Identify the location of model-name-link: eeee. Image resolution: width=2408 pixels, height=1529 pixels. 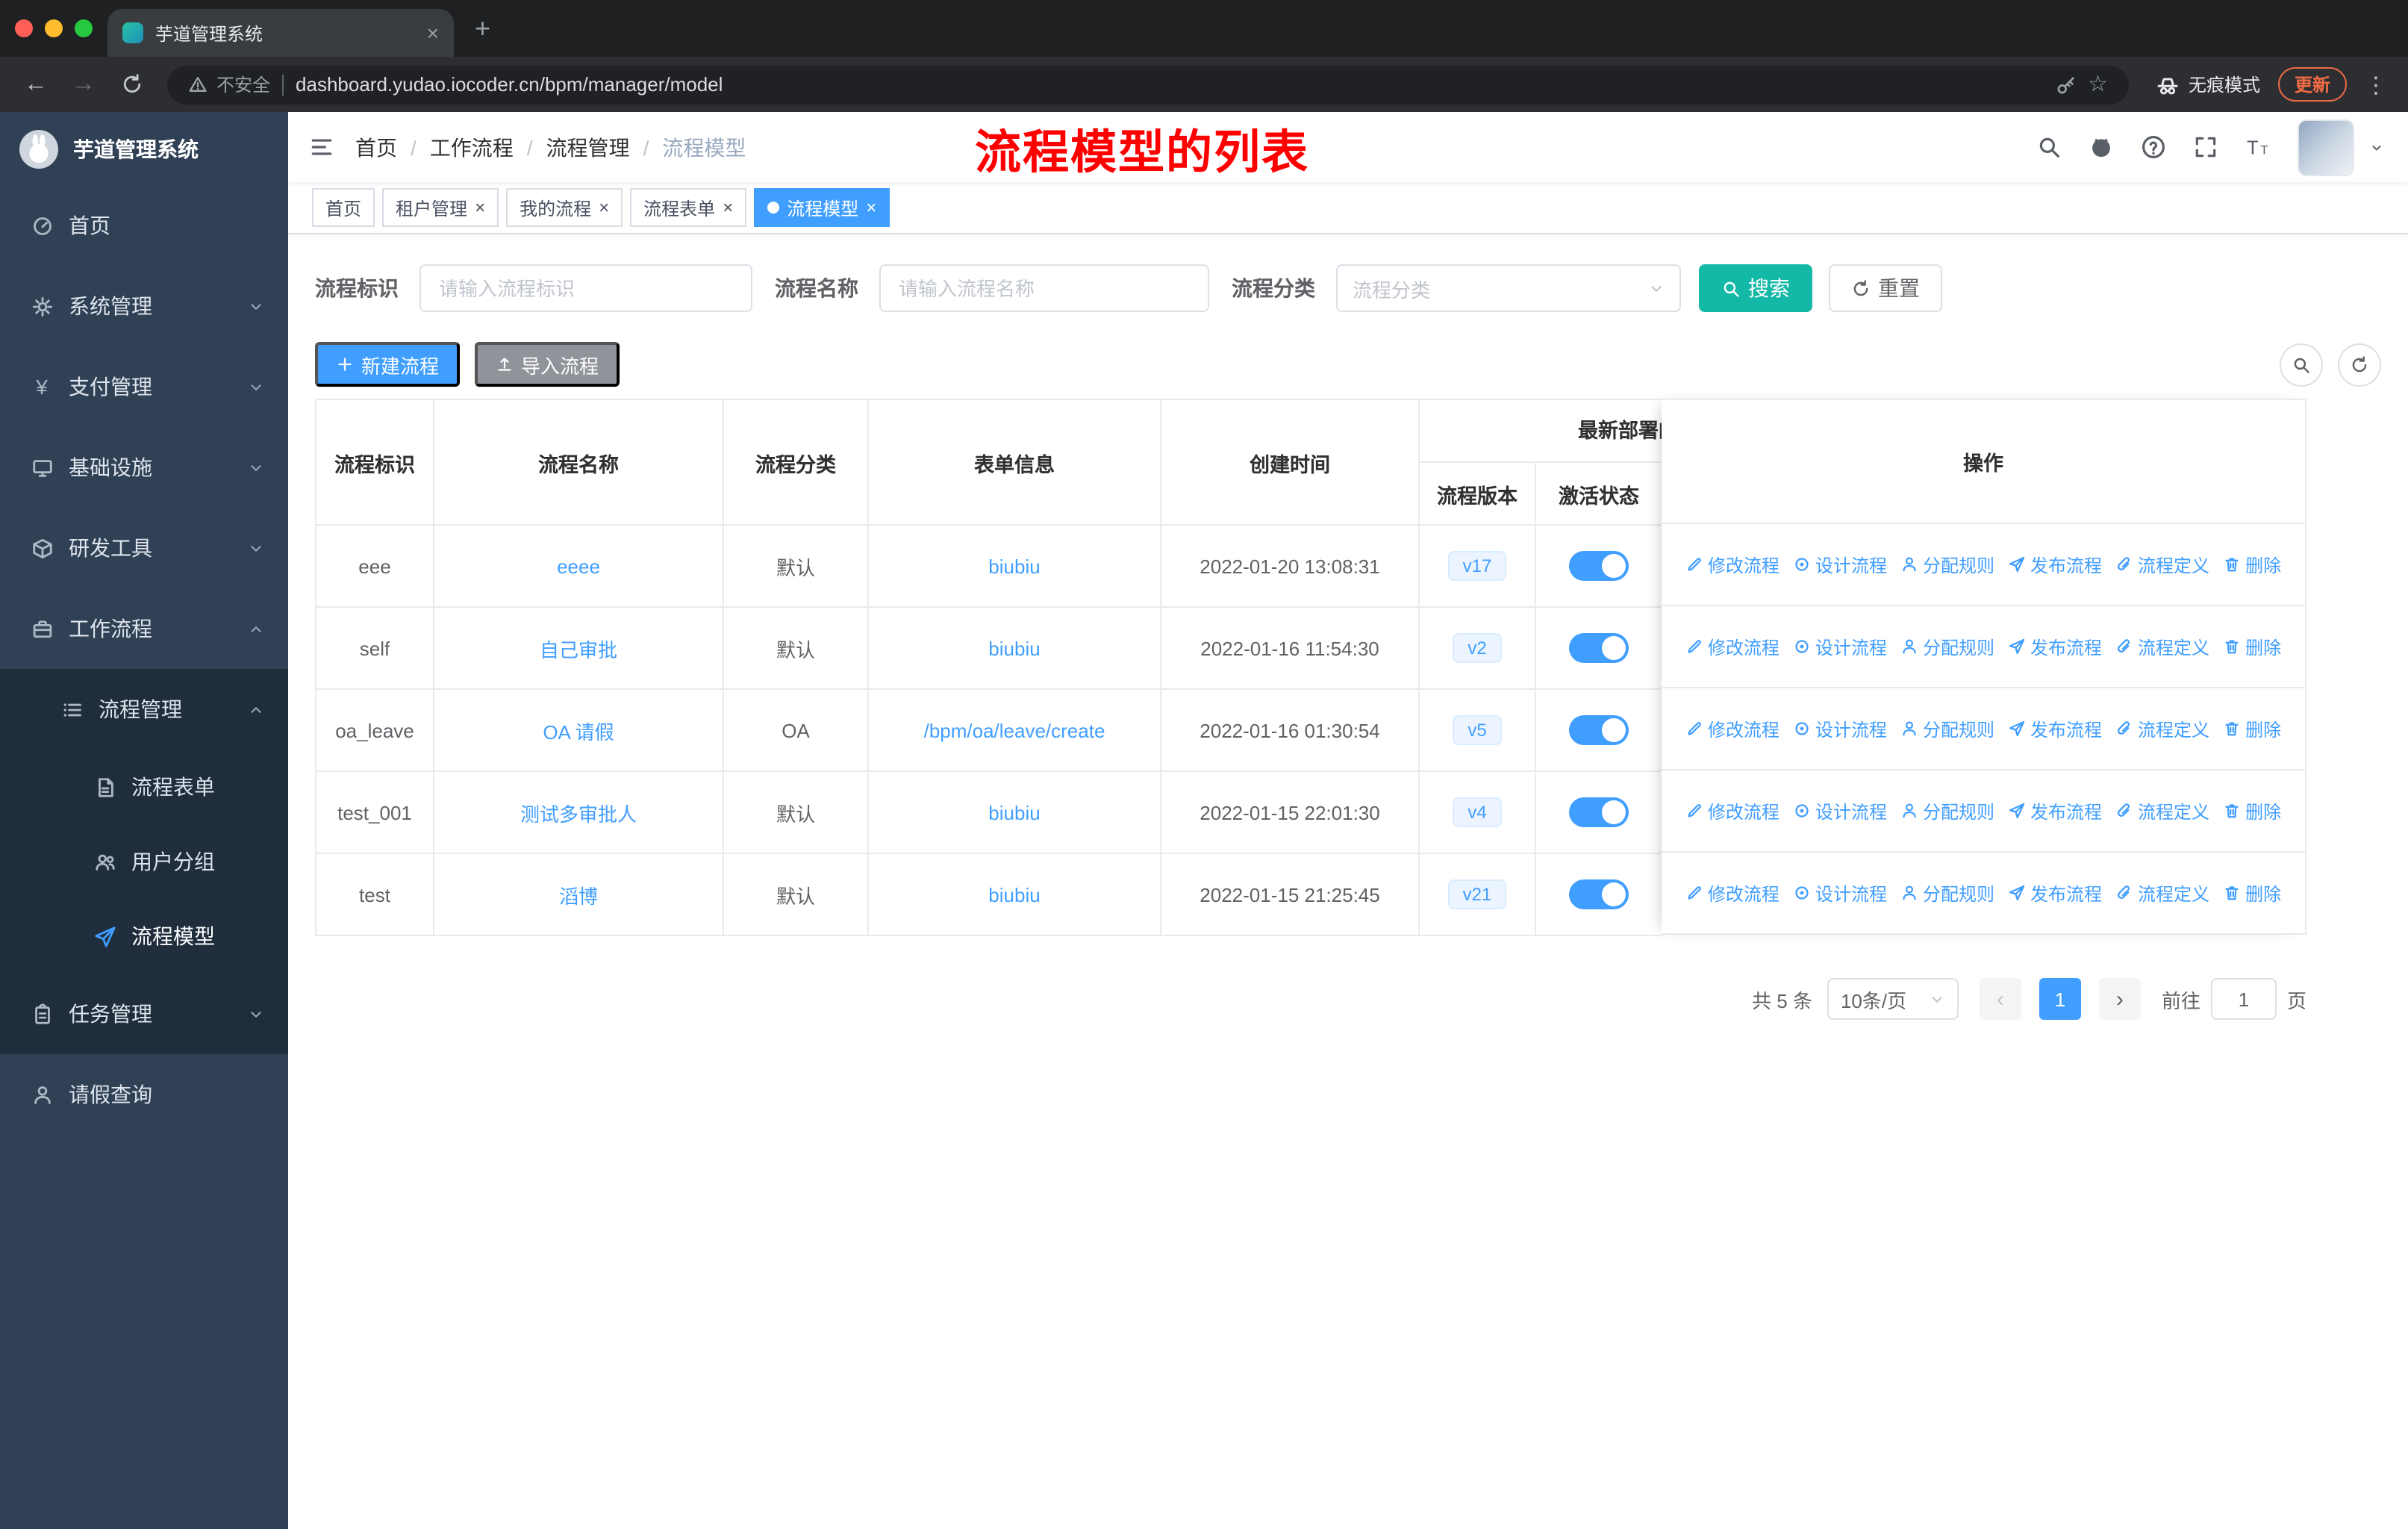
(578, 566).